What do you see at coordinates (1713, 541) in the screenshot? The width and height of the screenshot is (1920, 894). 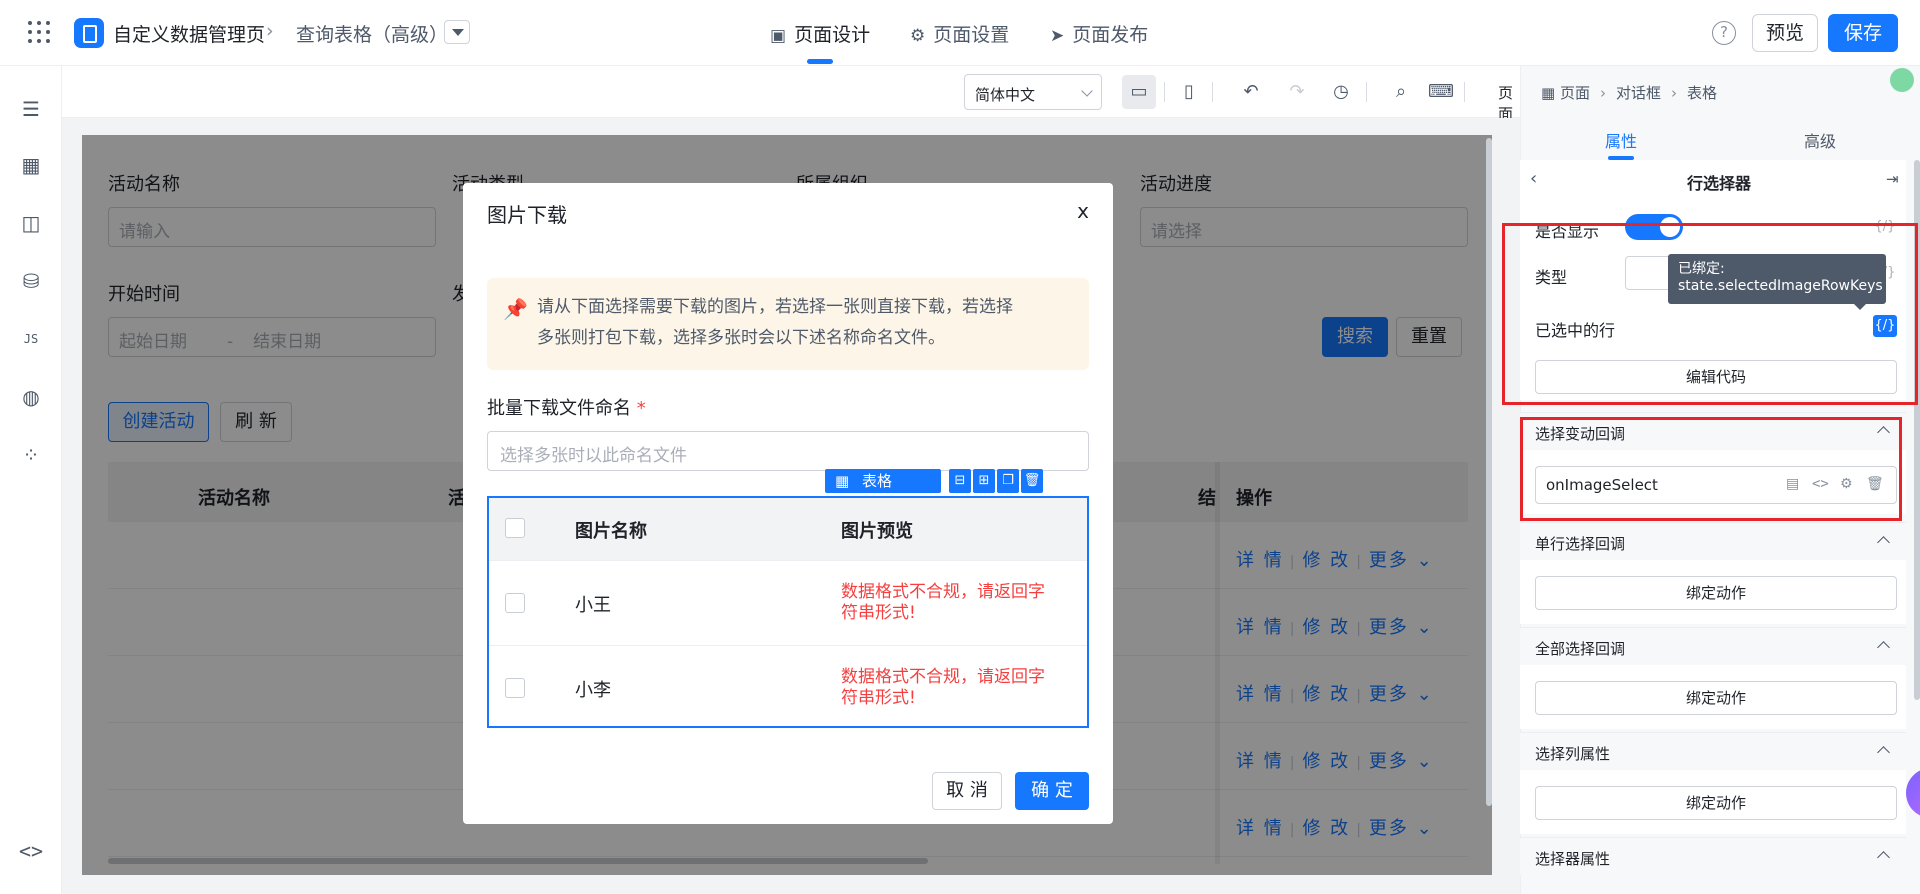 I see `section-header: 单行选择回调` at bounding box center [1713, 541].